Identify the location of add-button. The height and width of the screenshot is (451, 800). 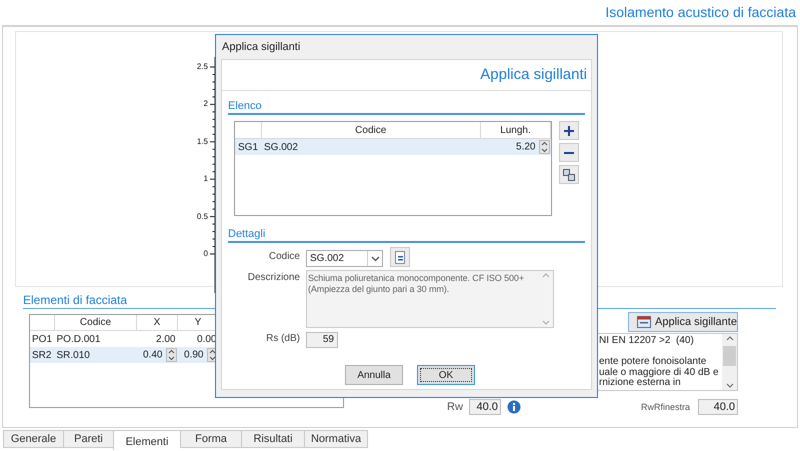
(569, 130).